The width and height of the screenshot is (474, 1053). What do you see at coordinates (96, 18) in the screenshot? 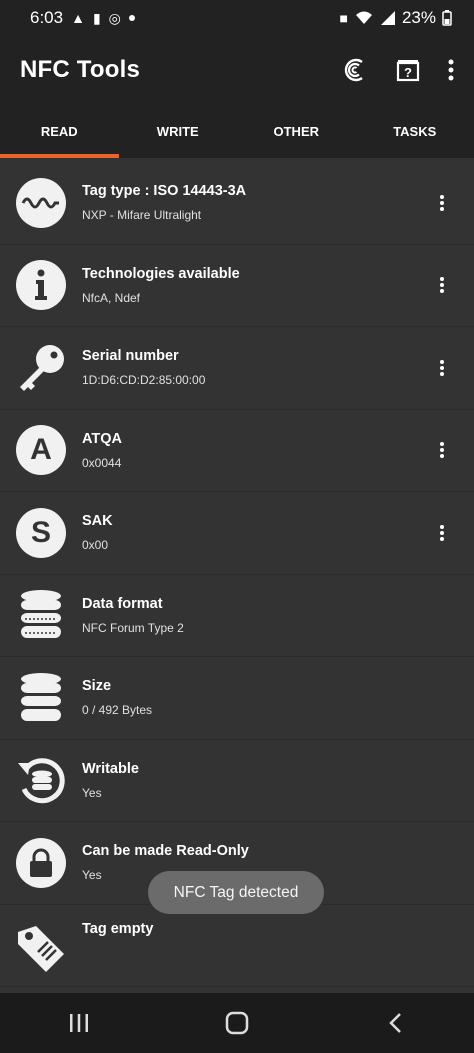
I see `notification-battery-icon: ▮` at bounding box center [96, 18].